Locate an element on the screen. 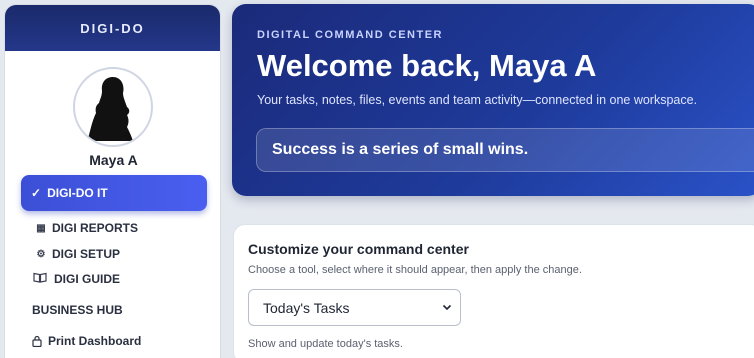  section-label-business-hub: BUSINESS HUB is located at coordinates (77, 310).